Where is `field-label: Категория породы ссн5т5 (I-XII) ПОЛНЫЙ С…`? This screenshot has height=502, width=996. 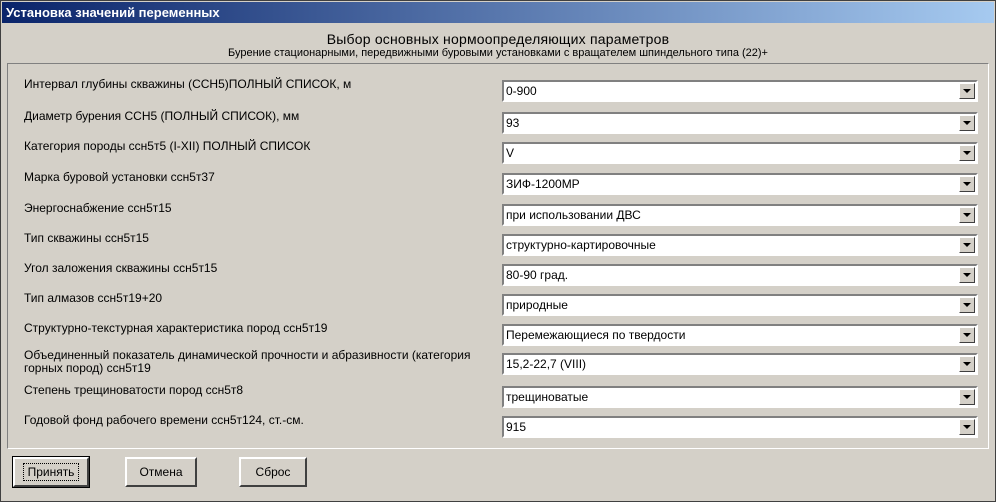
field-label: Категория породы ссн5т5 (I-XII) ПОЛНЫЙ С… is located at coordinates (167, 146).